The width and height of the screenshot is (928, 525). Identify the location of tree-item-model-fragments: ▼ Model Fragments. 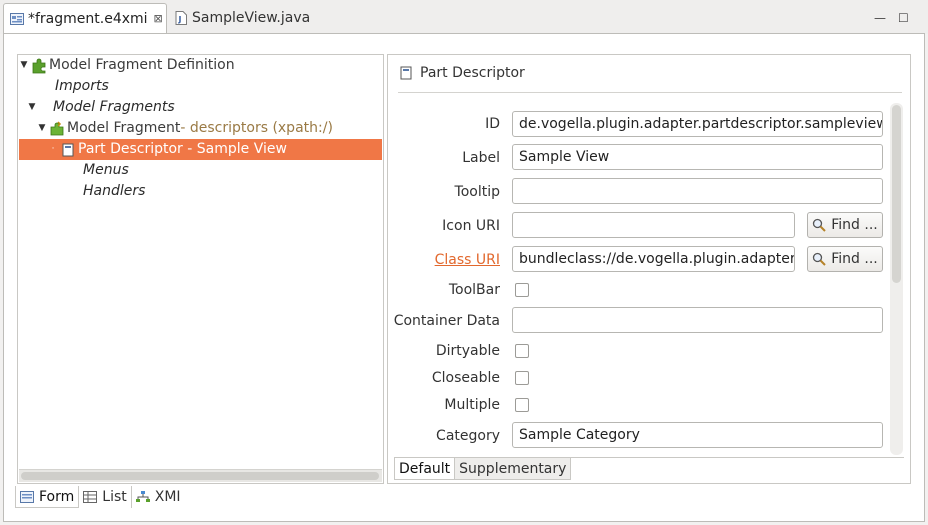
(101, 107).